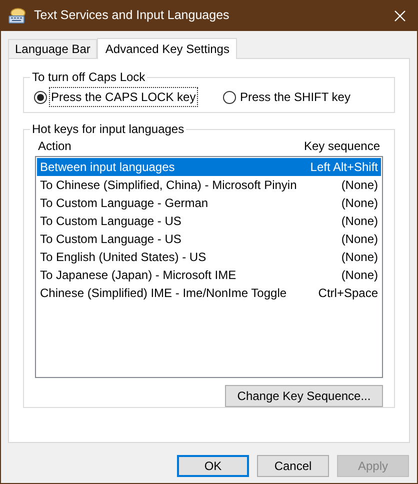 The width and height of the screenshot is (418, 484). I want to click on action-text: To Custom Language - German, so click(124, 203).